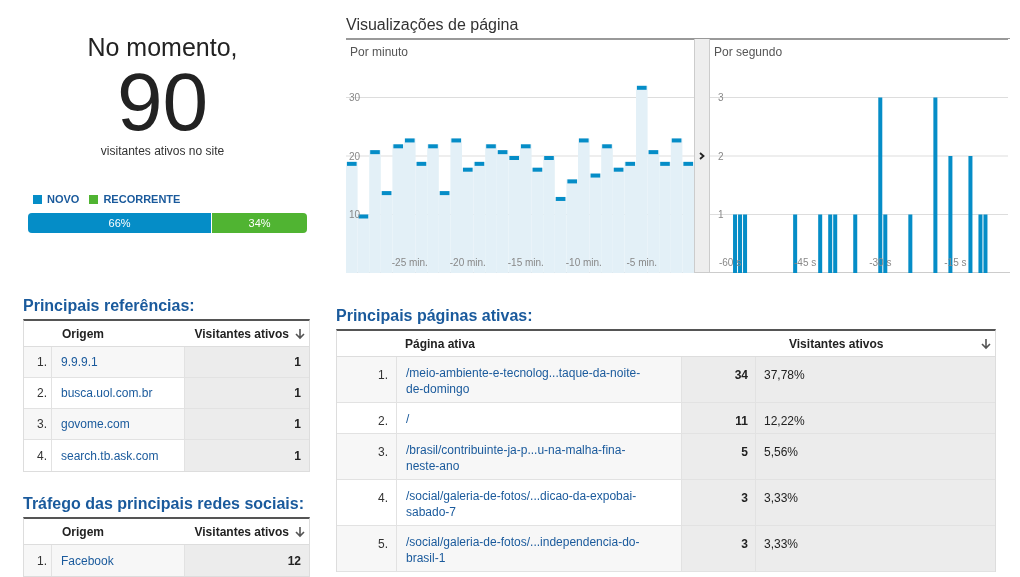  Describe the element at coordinates (164, 504) in the screenshot. I see `section-title: Tráfego das principais redes sociais:` at that location.